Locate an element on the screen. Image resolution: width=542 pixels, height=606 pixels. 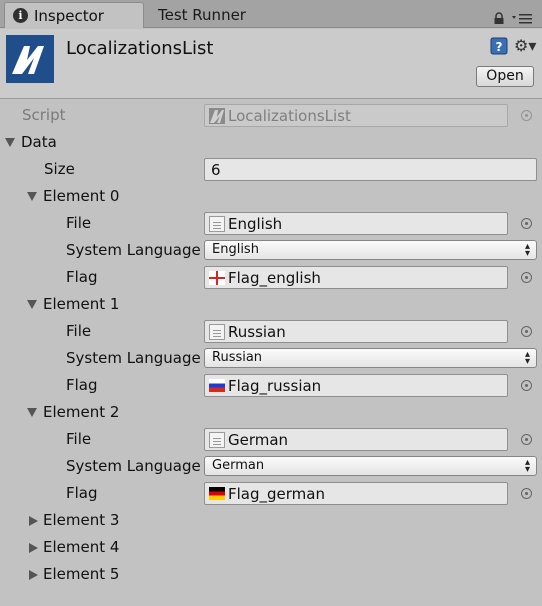
flag-field: Flag_english is located at coordinates (356, 277).